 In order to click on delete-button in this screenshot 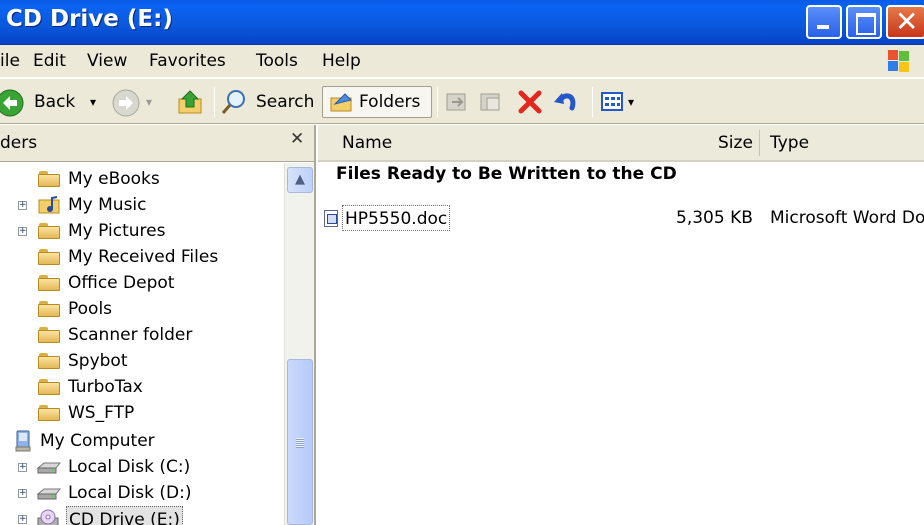, I will do `click(531, 102)`.